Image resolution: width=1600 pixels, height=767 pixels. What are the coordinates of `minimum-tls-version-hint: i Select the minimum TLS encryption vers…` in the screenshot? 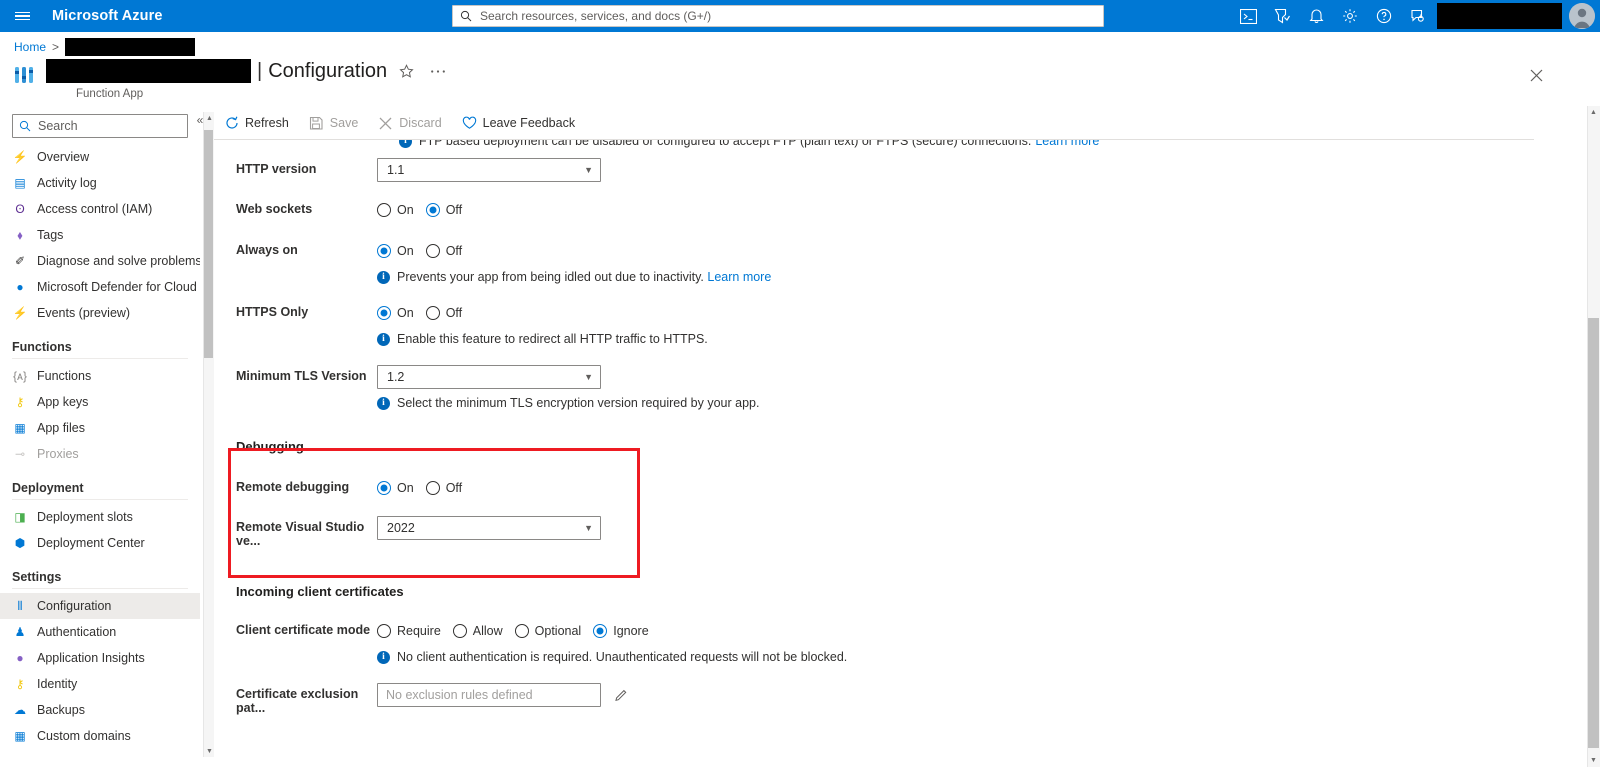 It's located at (955, 403).